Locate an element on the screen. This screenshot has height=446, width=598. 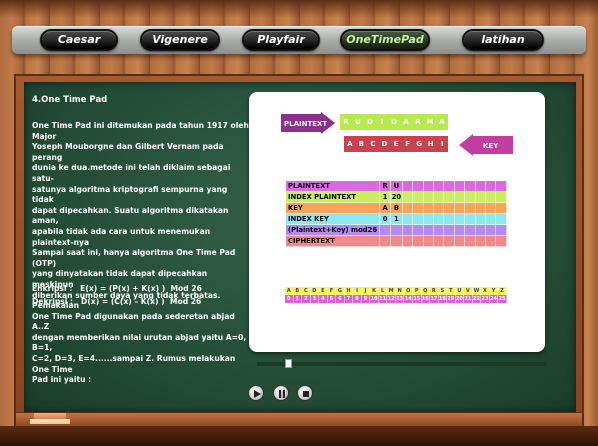
nav-button-playfair: Playfair is located at coordinates (281, 40).